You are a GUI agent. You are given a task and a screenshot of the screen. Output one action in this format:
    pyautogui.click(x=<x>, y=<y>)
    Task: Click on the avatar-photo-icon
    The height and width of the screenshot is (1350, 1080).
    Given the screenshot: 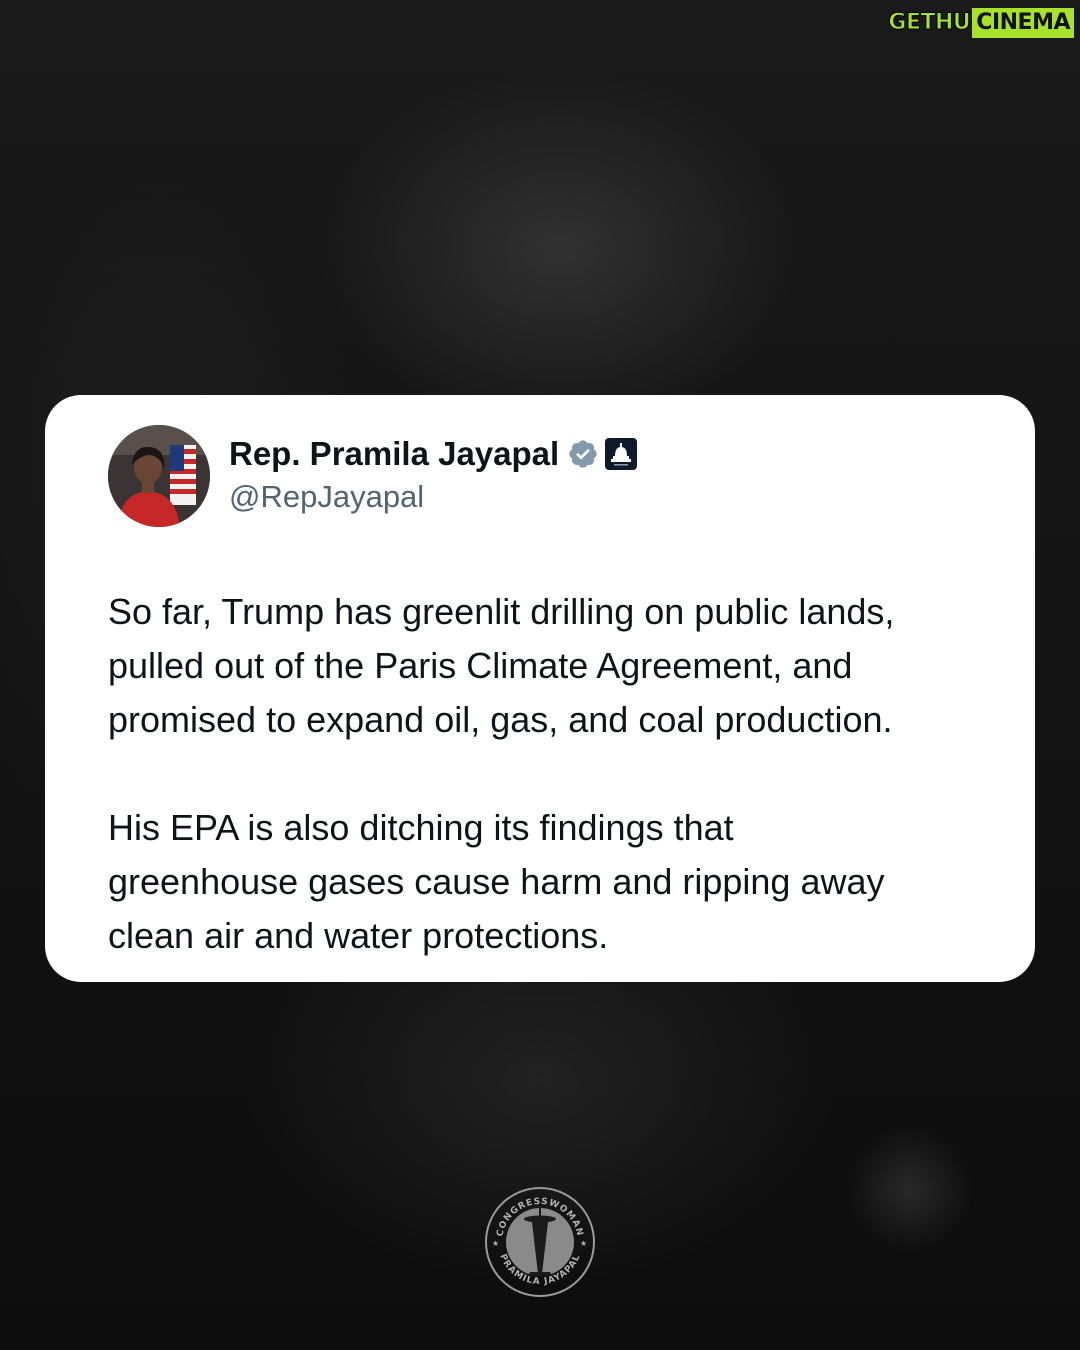 What is the action you would take?
    pyautogui.click(x=159, y=476)
    